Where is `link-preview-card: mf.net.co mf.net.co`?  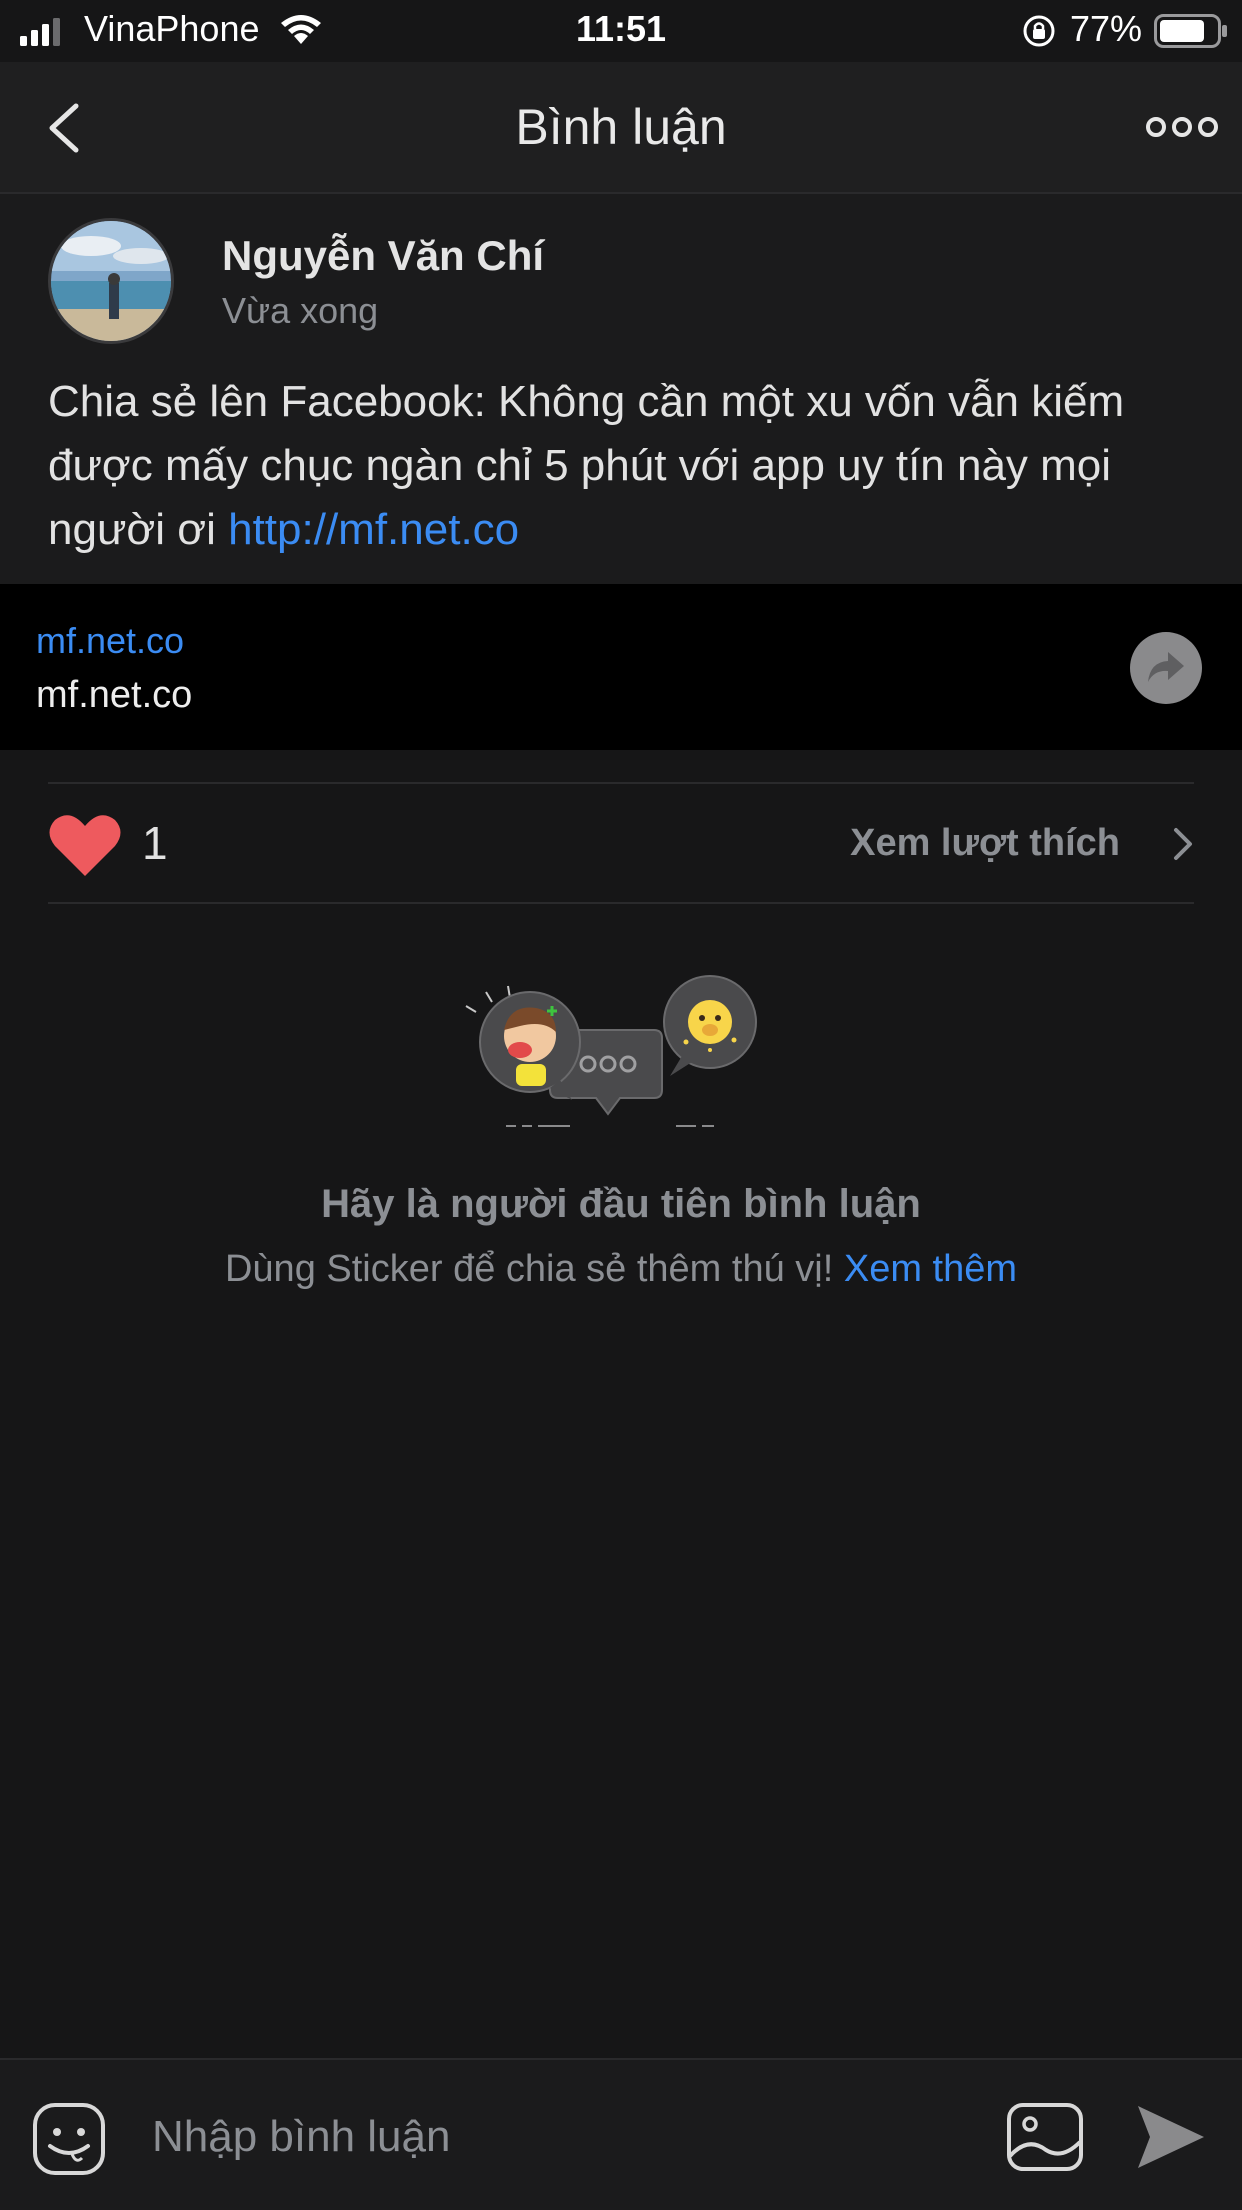 link-preview-card: mf.net.co mf.net.co is located at coordinates (621, 667).